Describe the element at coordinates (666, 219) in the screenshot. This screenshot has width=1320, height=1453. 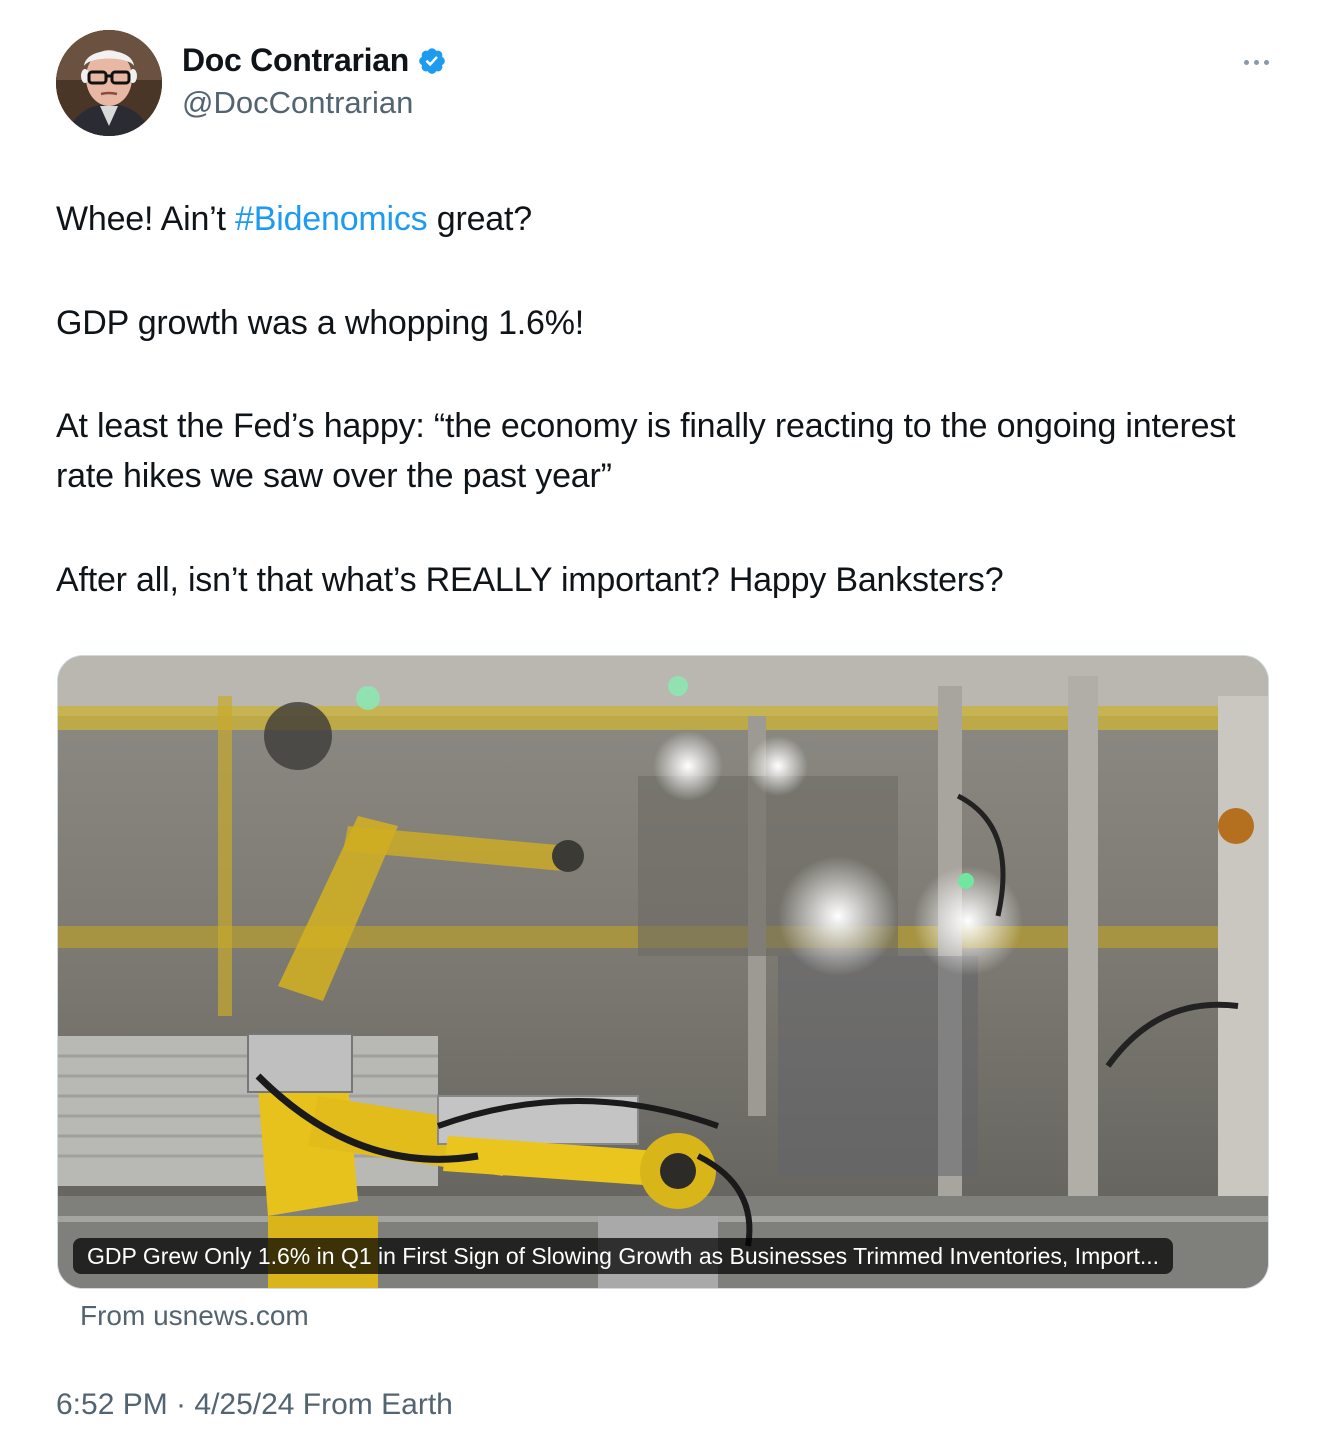
I see `tweet-line-1: Whee! Ain’t #Bidenomics great?` at that location.